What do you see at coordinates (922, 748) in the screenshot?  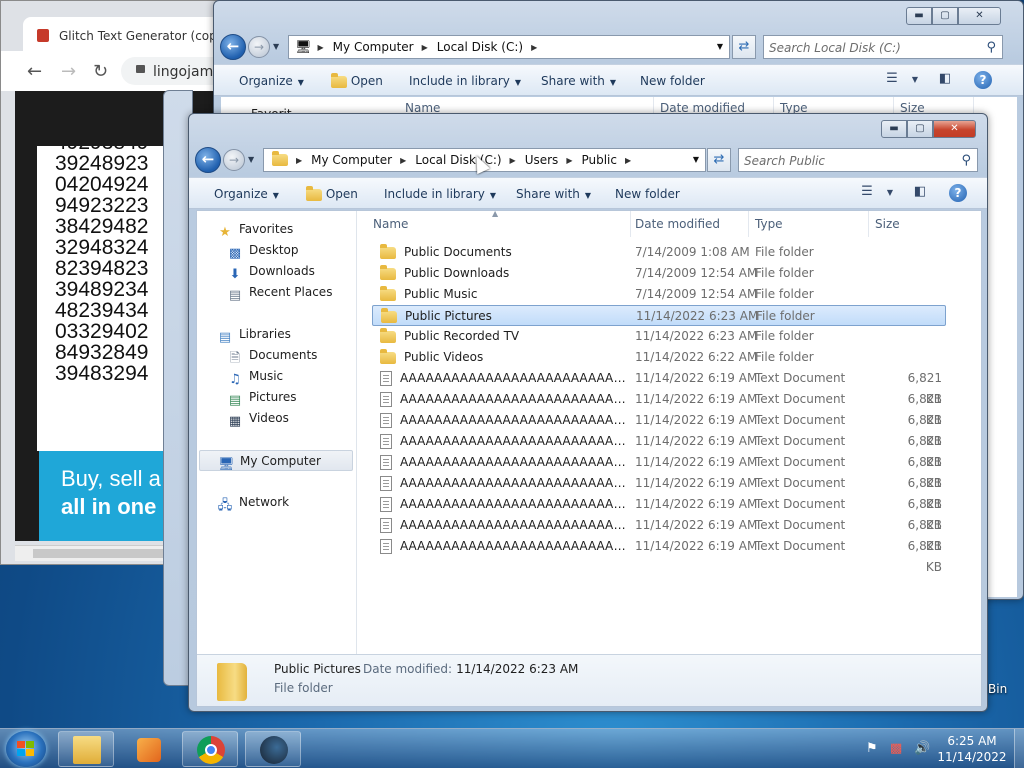 I see `volume-icon: 🔊` at bounding box center [922, 748].